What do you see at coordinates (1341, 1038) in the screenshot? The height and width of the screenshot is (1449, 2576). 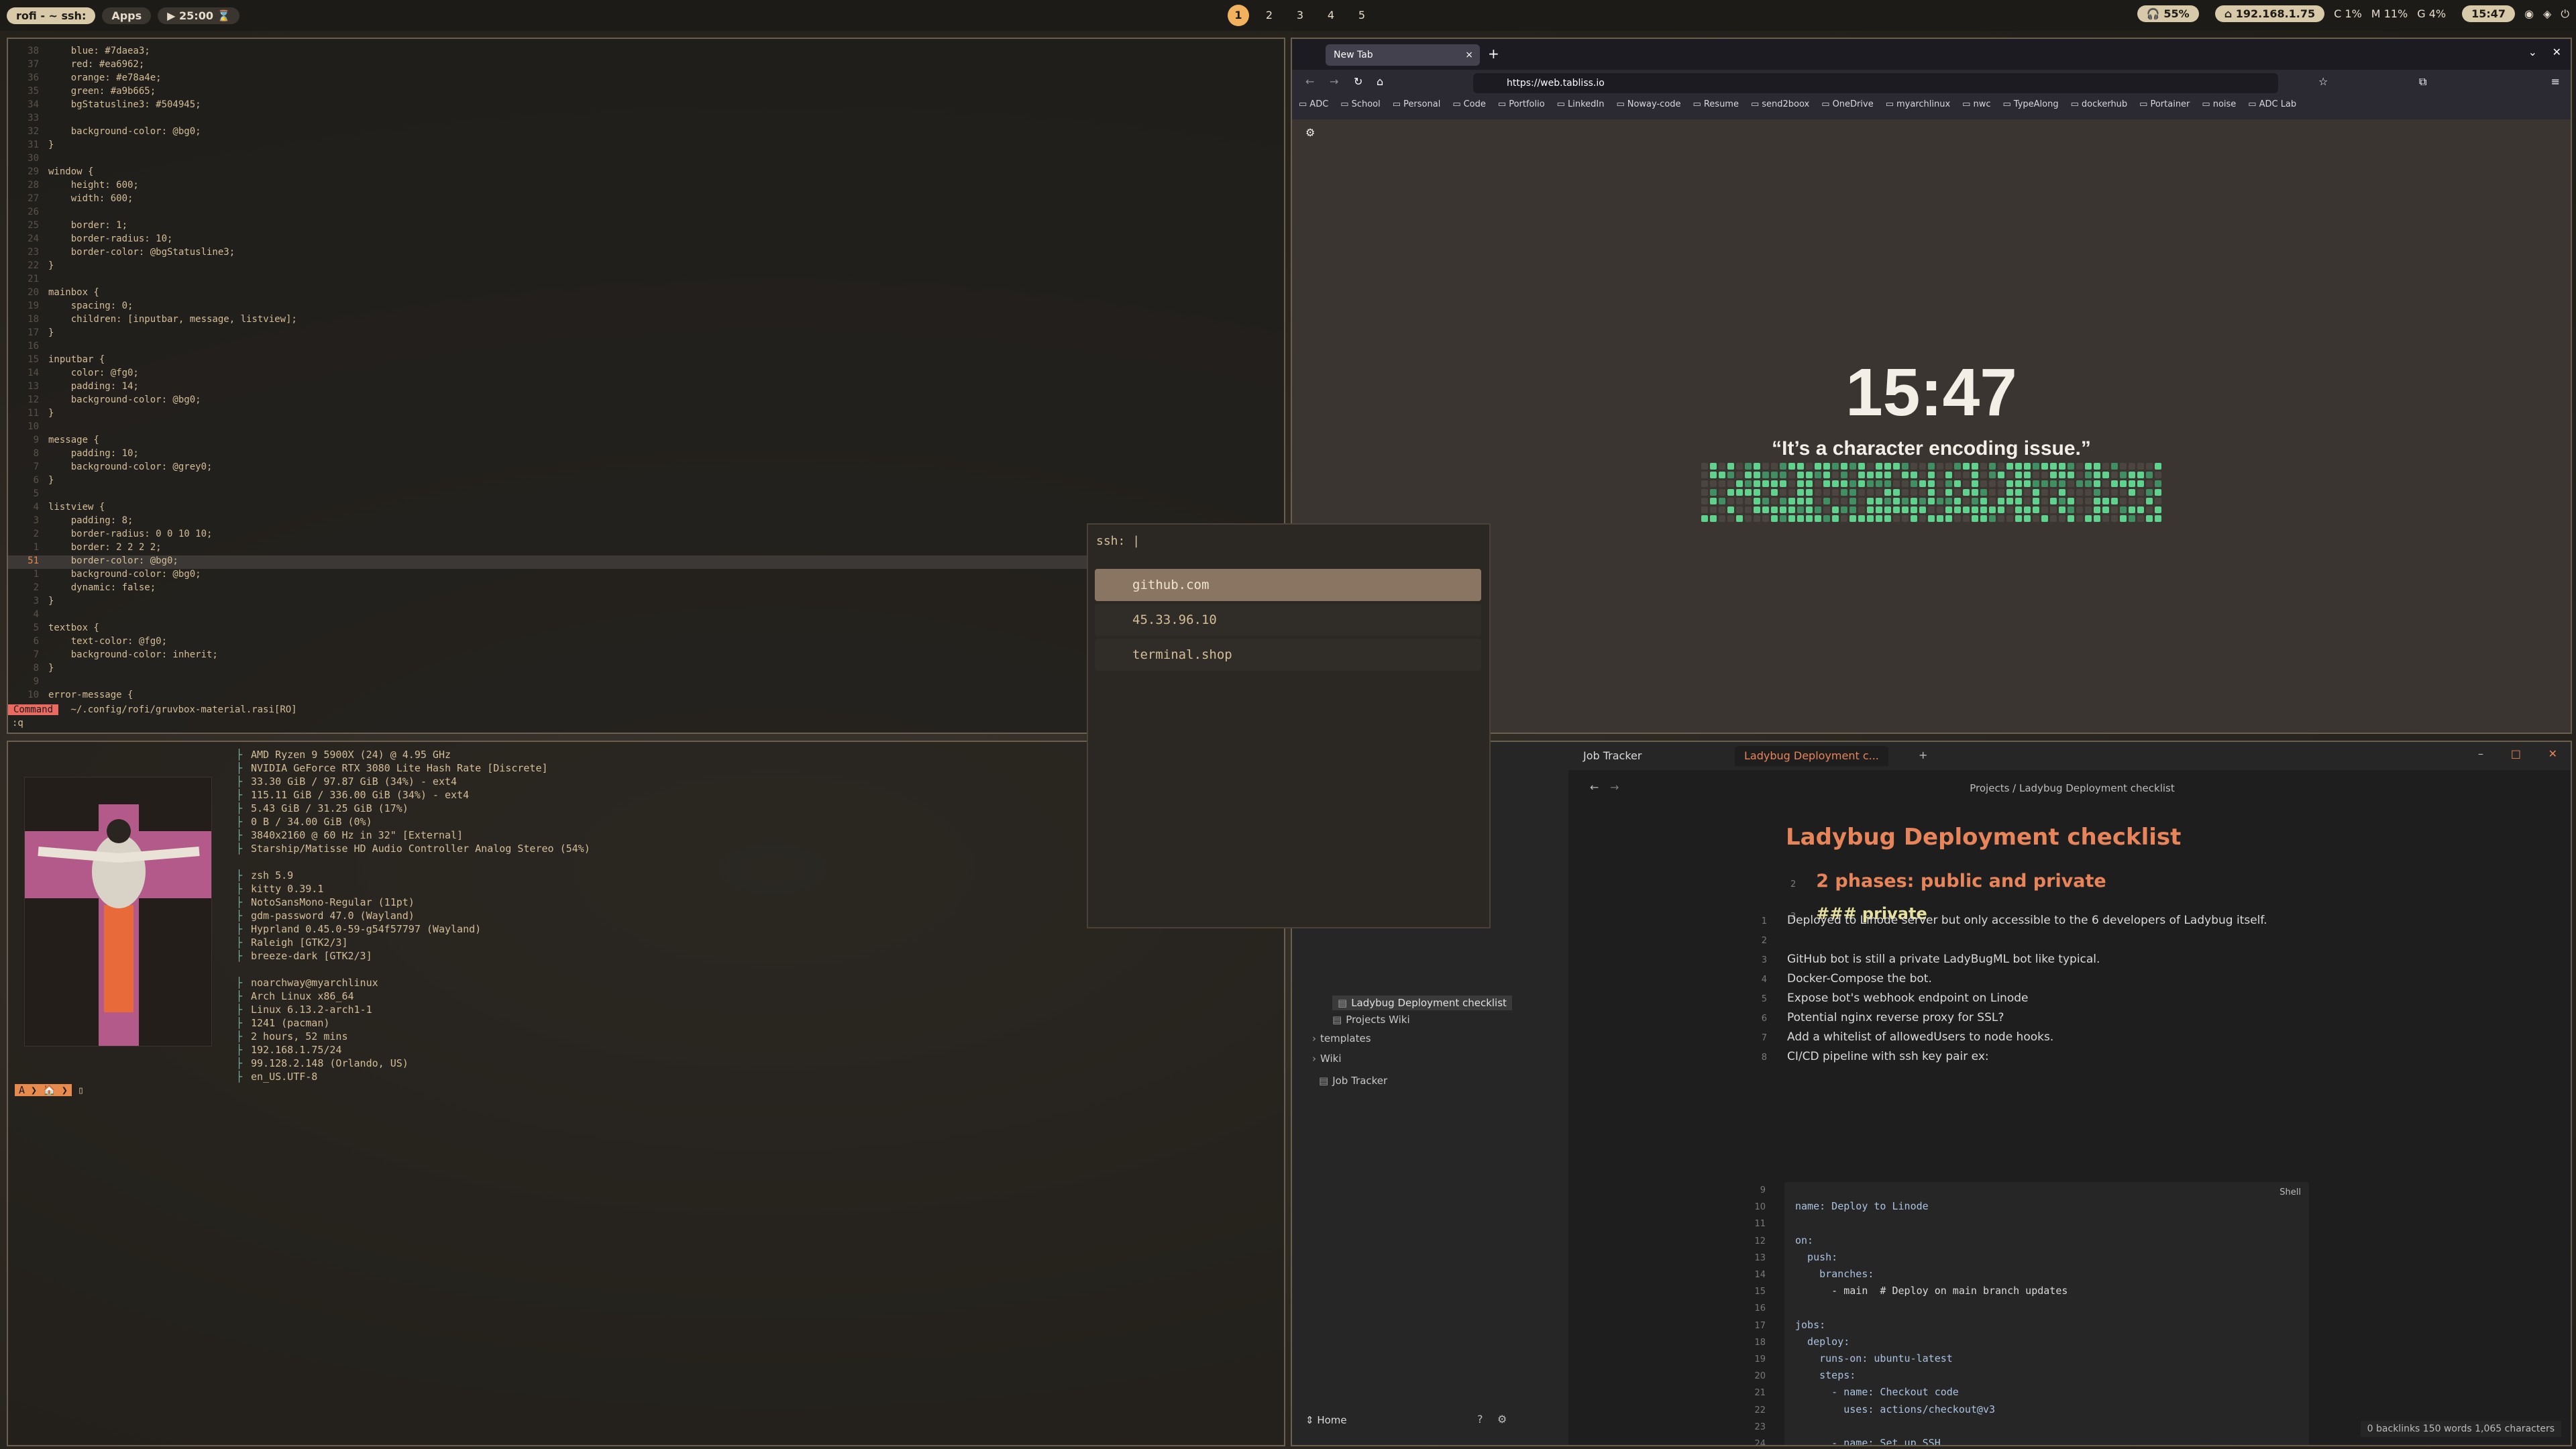 I see `tree-item: › templates` at bounding box center [1341, 1038].